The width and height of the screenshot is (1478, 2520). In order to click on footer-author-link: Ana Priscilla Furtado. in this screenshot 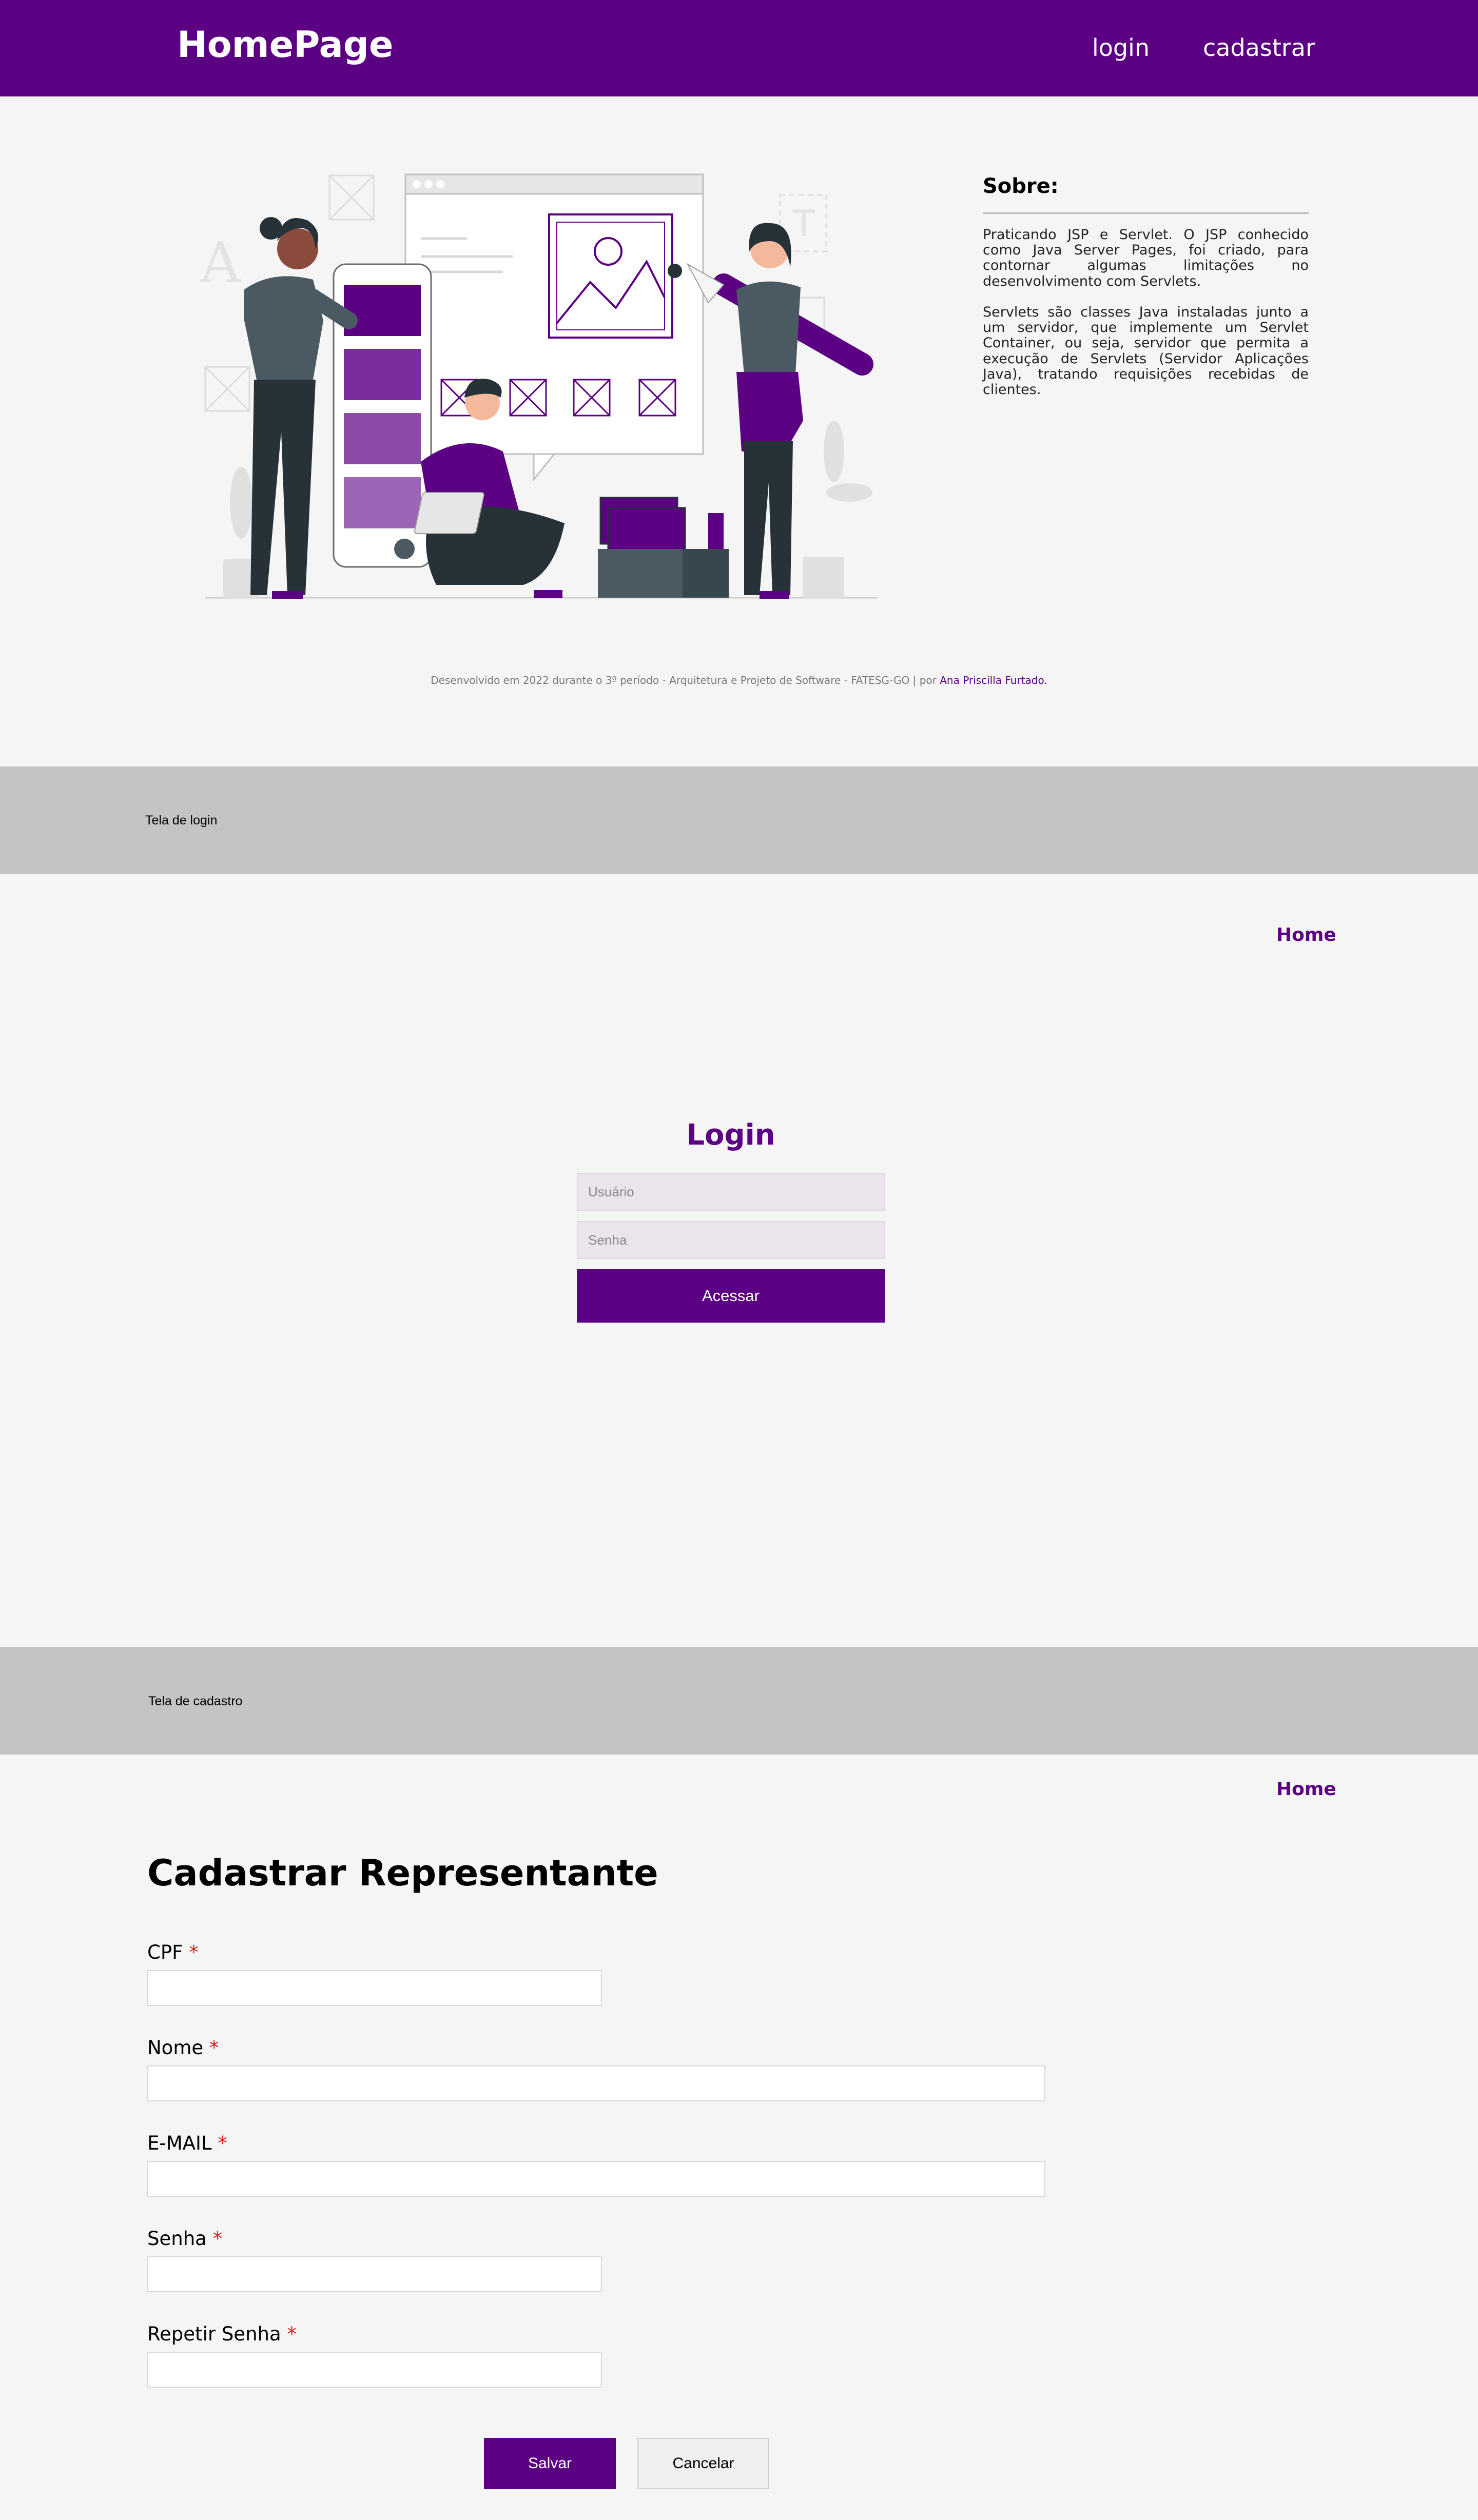, I will do `click(993, 680)`.